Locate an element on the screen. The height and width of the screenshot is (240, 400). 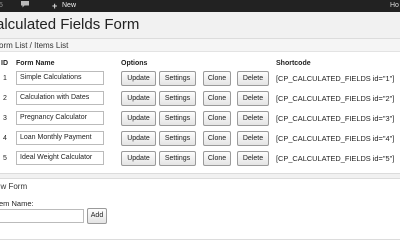
form-list-heading: orm List / Items List is located at coordinates (200, 45).